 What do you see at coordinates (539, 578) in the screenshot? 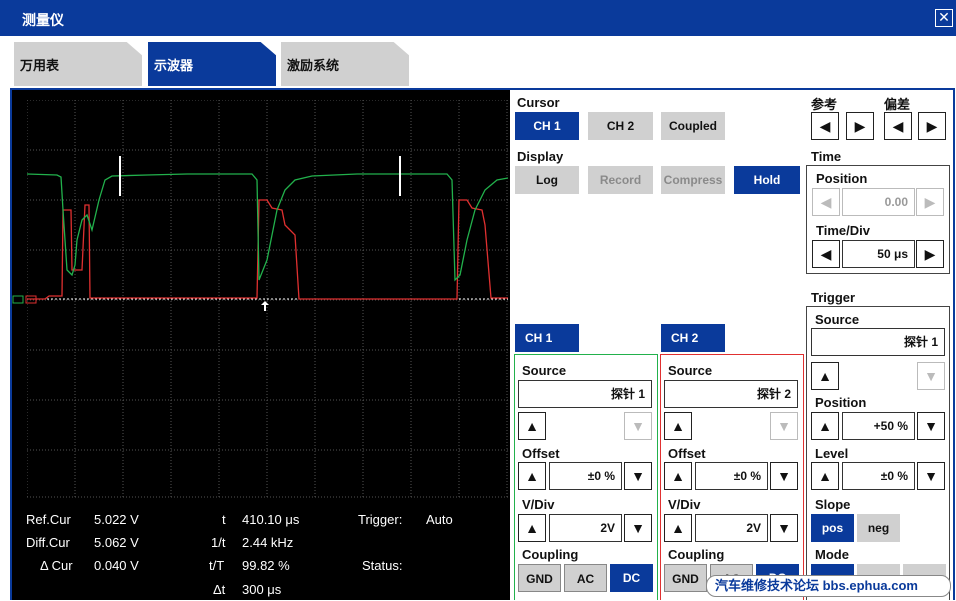
I see `ch1-gnd-button: GND` at bounding box center [539, 578].